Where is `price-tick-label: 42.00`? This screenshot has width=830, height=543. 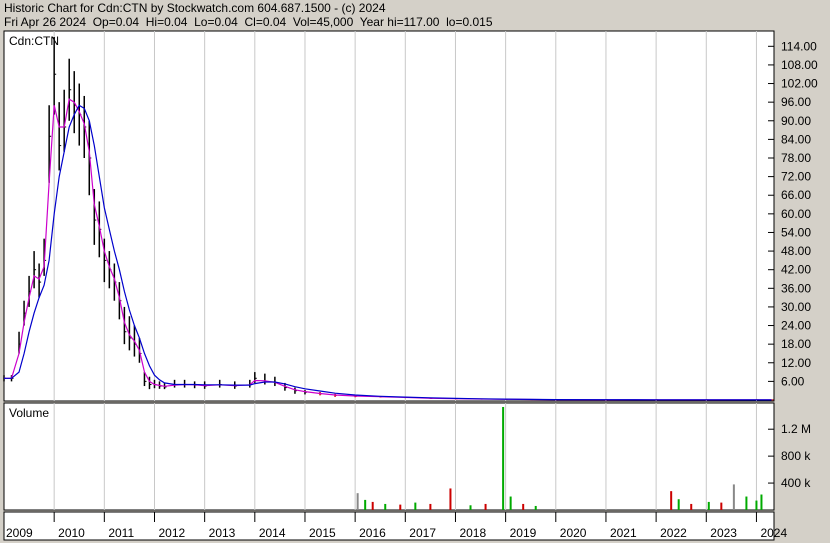
price-tick-label: 42.00 is located at coordinates (796, 270).